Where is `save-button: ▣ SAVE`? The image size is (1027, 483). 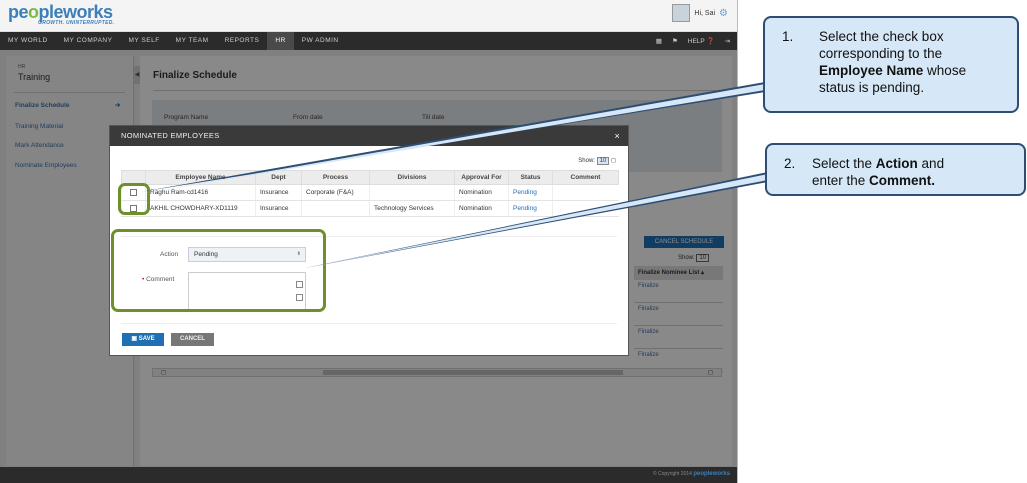 save-button: ▣ SAVE is located at coordinates (143, 339).